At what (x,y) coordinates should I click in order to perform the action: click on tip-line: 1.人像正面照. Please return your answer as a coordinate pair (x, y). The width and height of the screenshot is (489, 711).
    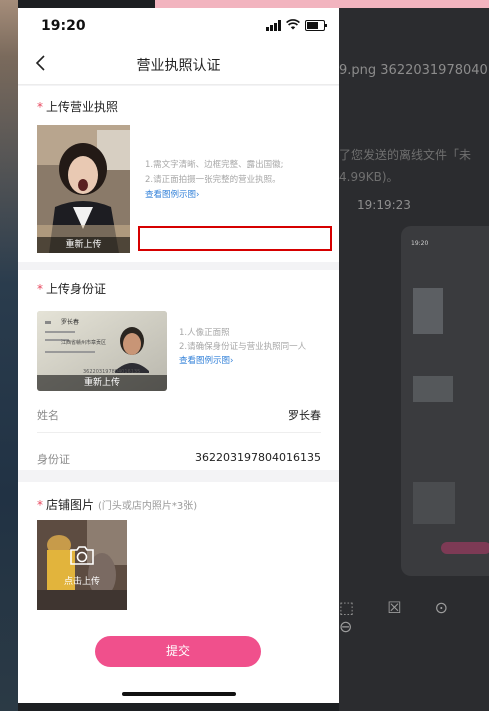
    Looking at the image, I should click on (204, 333).